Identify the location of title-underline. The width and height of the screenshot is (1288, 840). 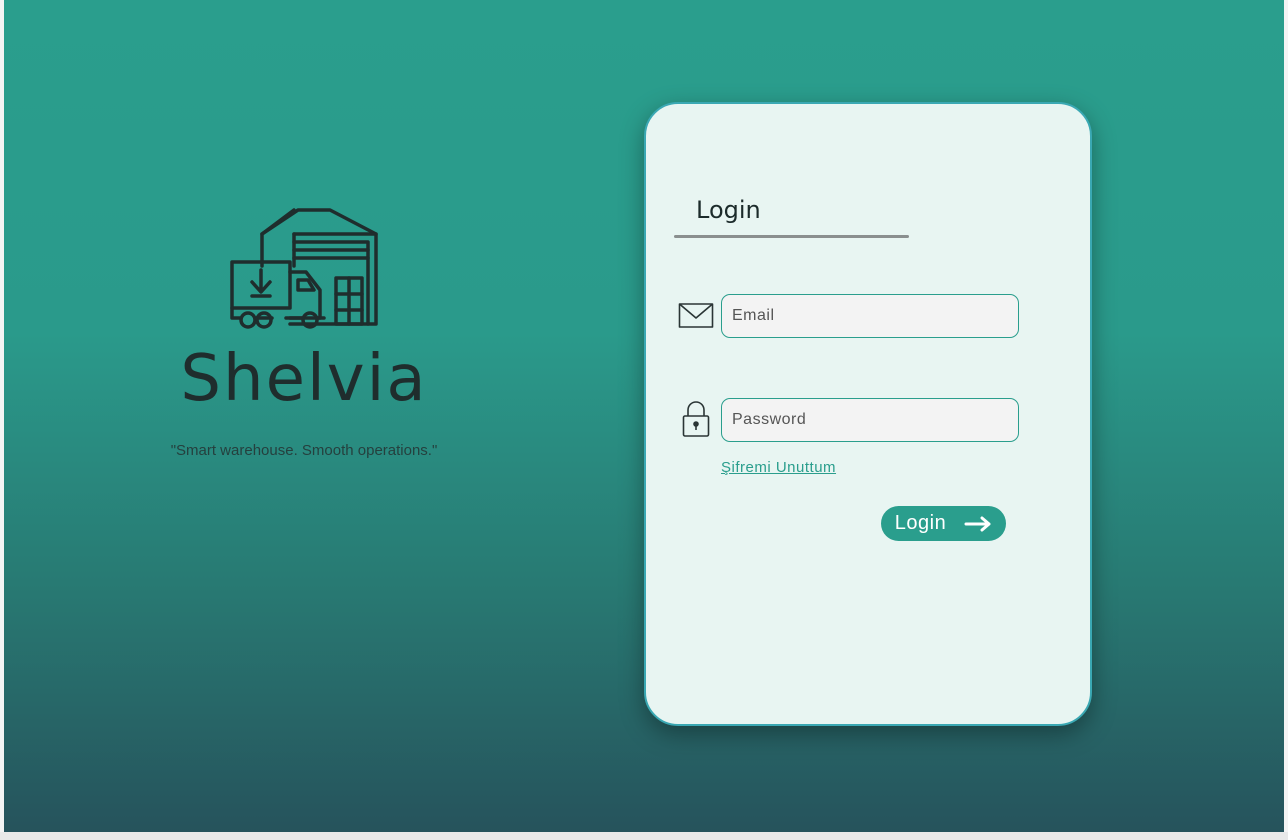
(791, 236).